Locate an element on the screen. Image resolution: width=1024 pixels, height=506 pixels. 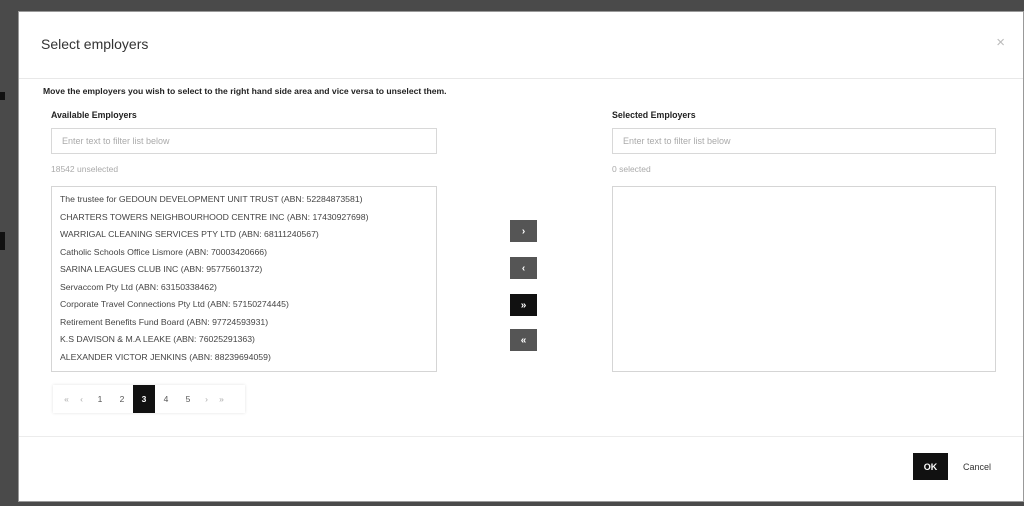
ok-button: OK is located at coordinates (930, 466).